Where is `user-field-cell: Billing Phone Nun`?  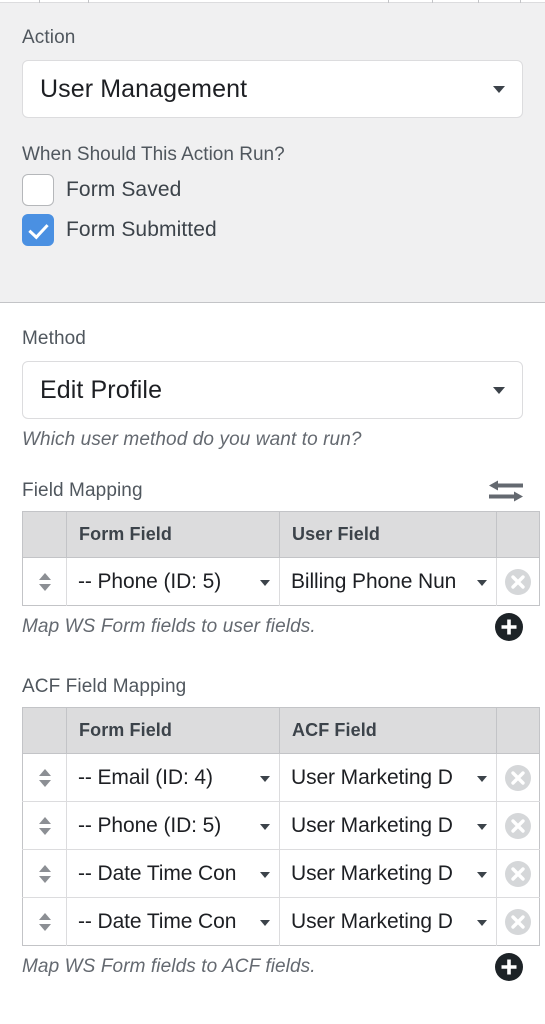 user-field-cell: Billing Phone Nun is located at coordinates (388, 581).